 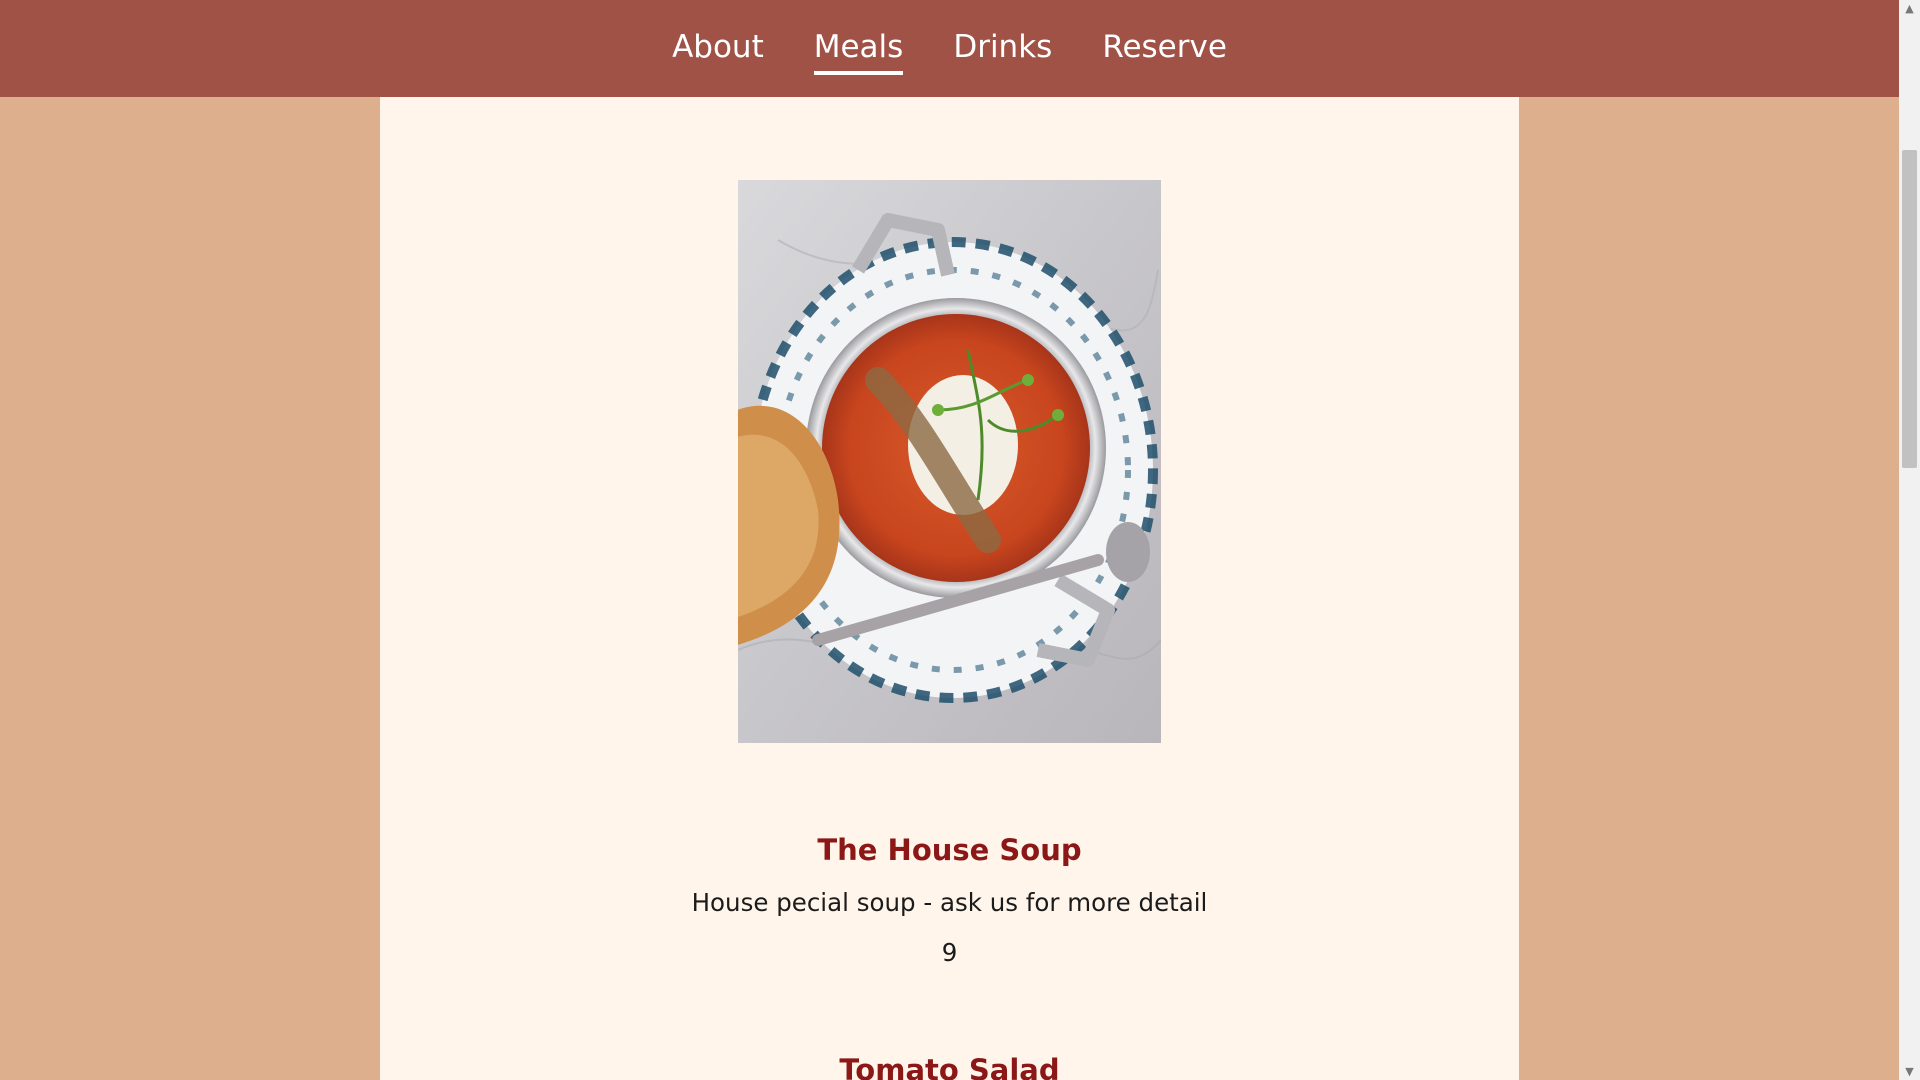 I want to click on scroll-down-icon: ▼, so click(x=1909, y=1071).